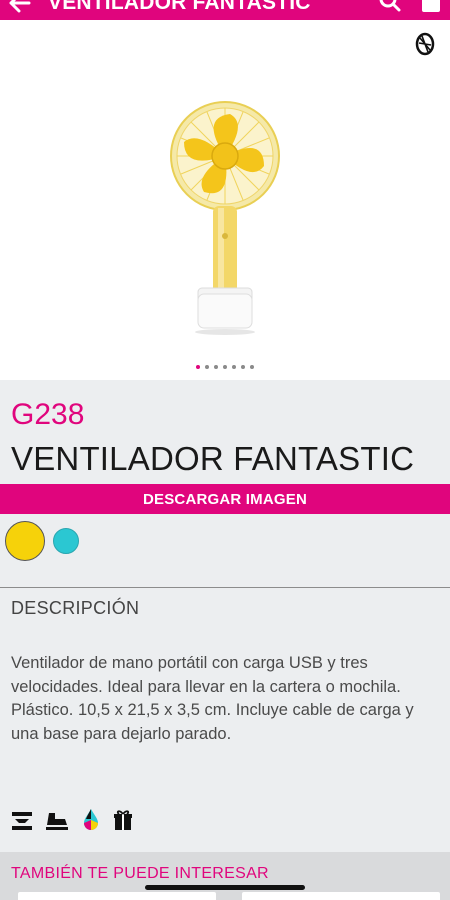 The width and height of the screenshot is (450, 900). I want to click on gallery-pagination, so click(225, 367).